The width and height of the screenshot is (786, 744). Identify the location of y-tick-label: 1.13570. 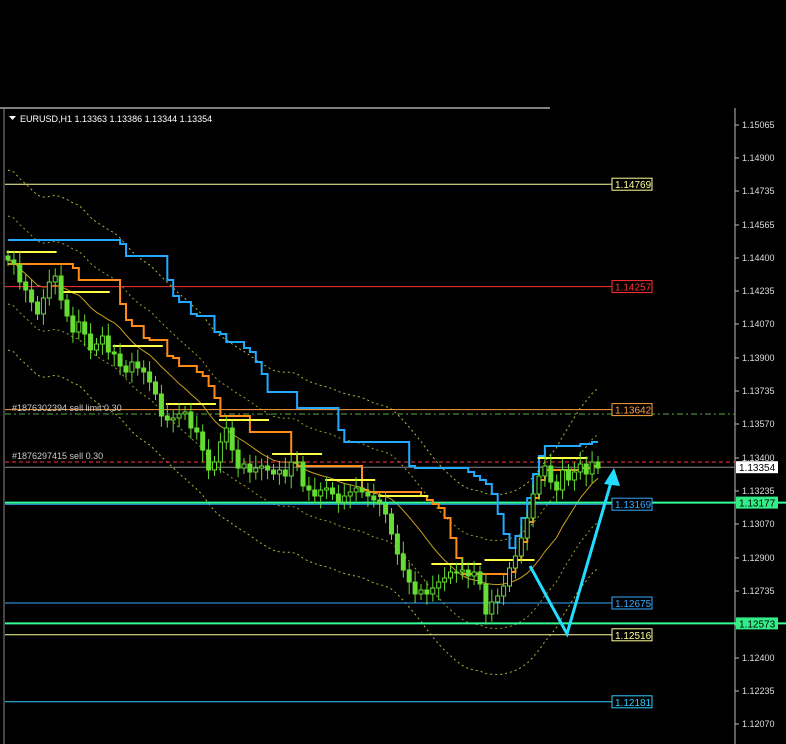
(758, 424).